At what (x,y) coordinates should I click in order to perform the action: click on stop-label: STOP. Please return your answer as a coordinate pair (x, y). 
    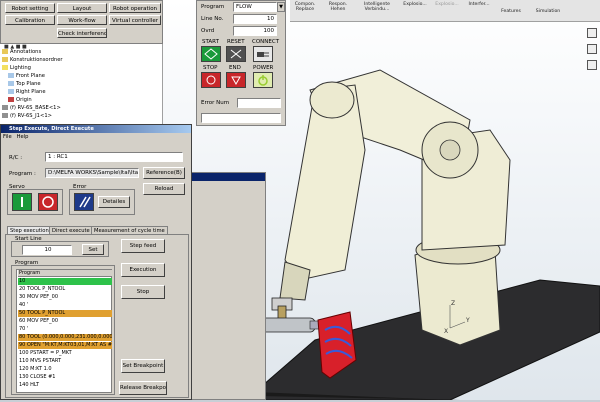
    Looking at the image, I should click on (210, 68).